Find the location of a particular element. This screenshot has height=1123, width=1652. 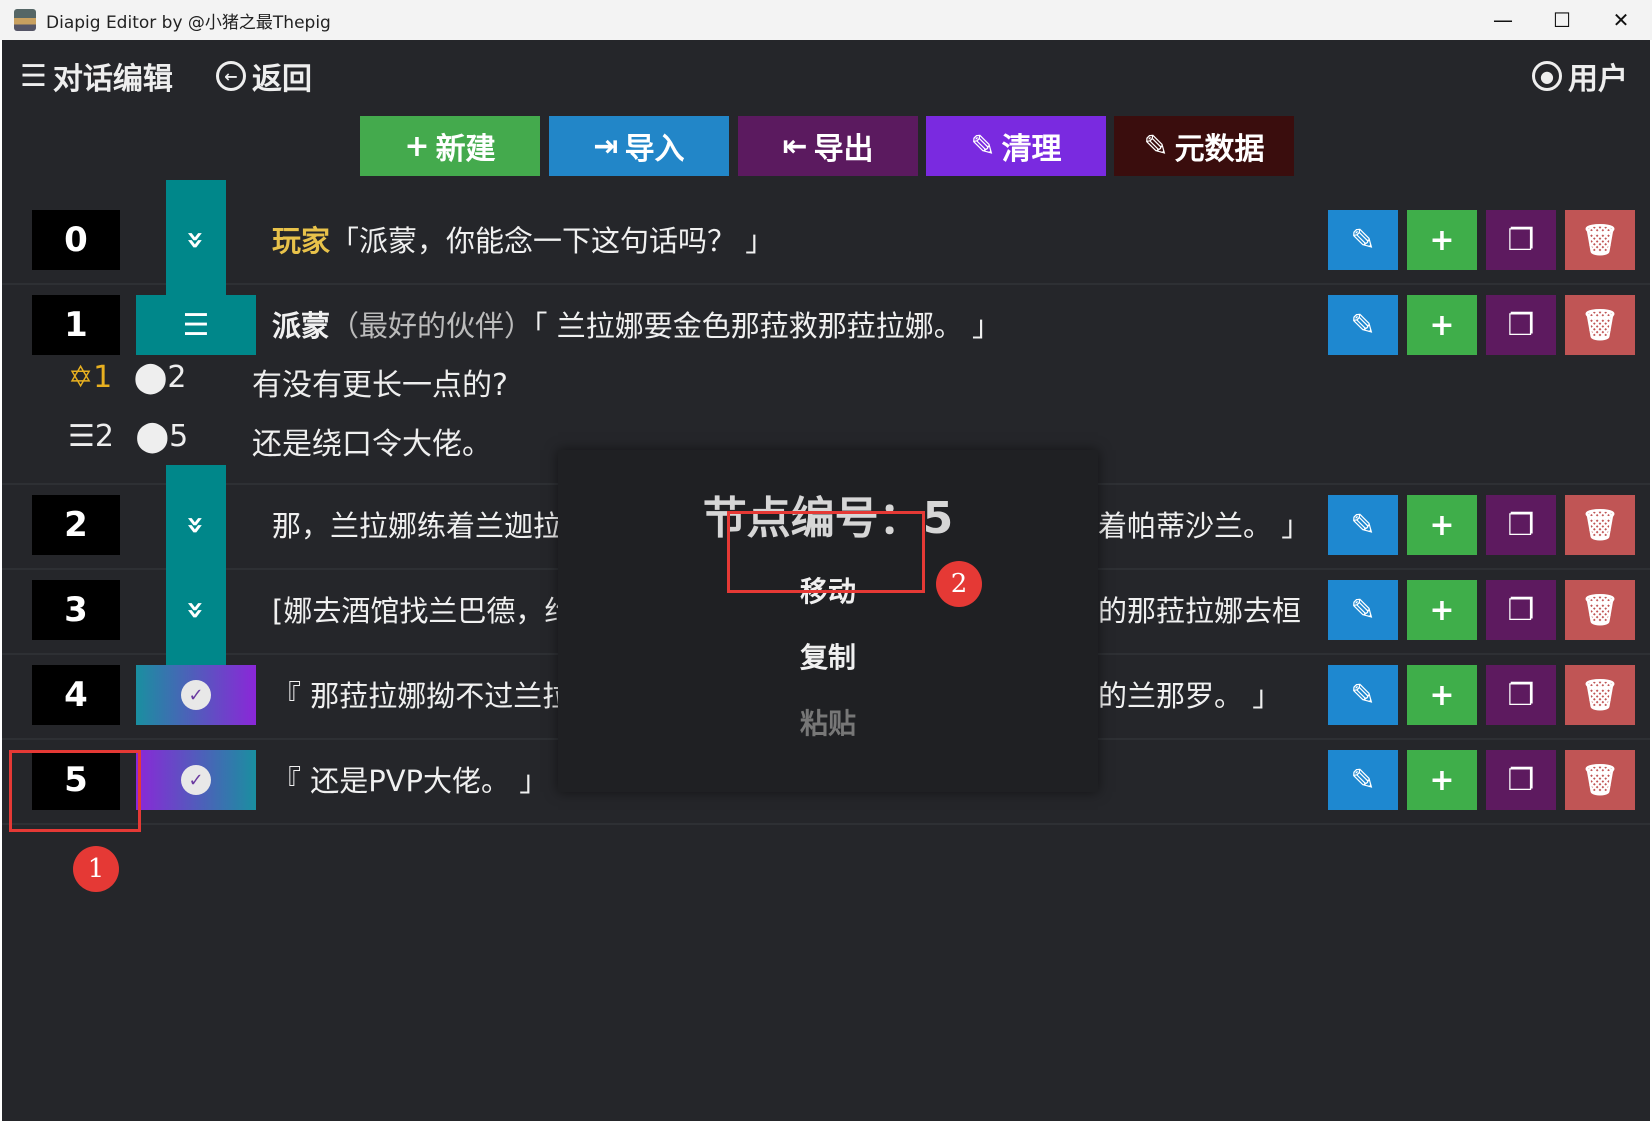

back-button: ← 返回 is located at coordinates (264, 76).